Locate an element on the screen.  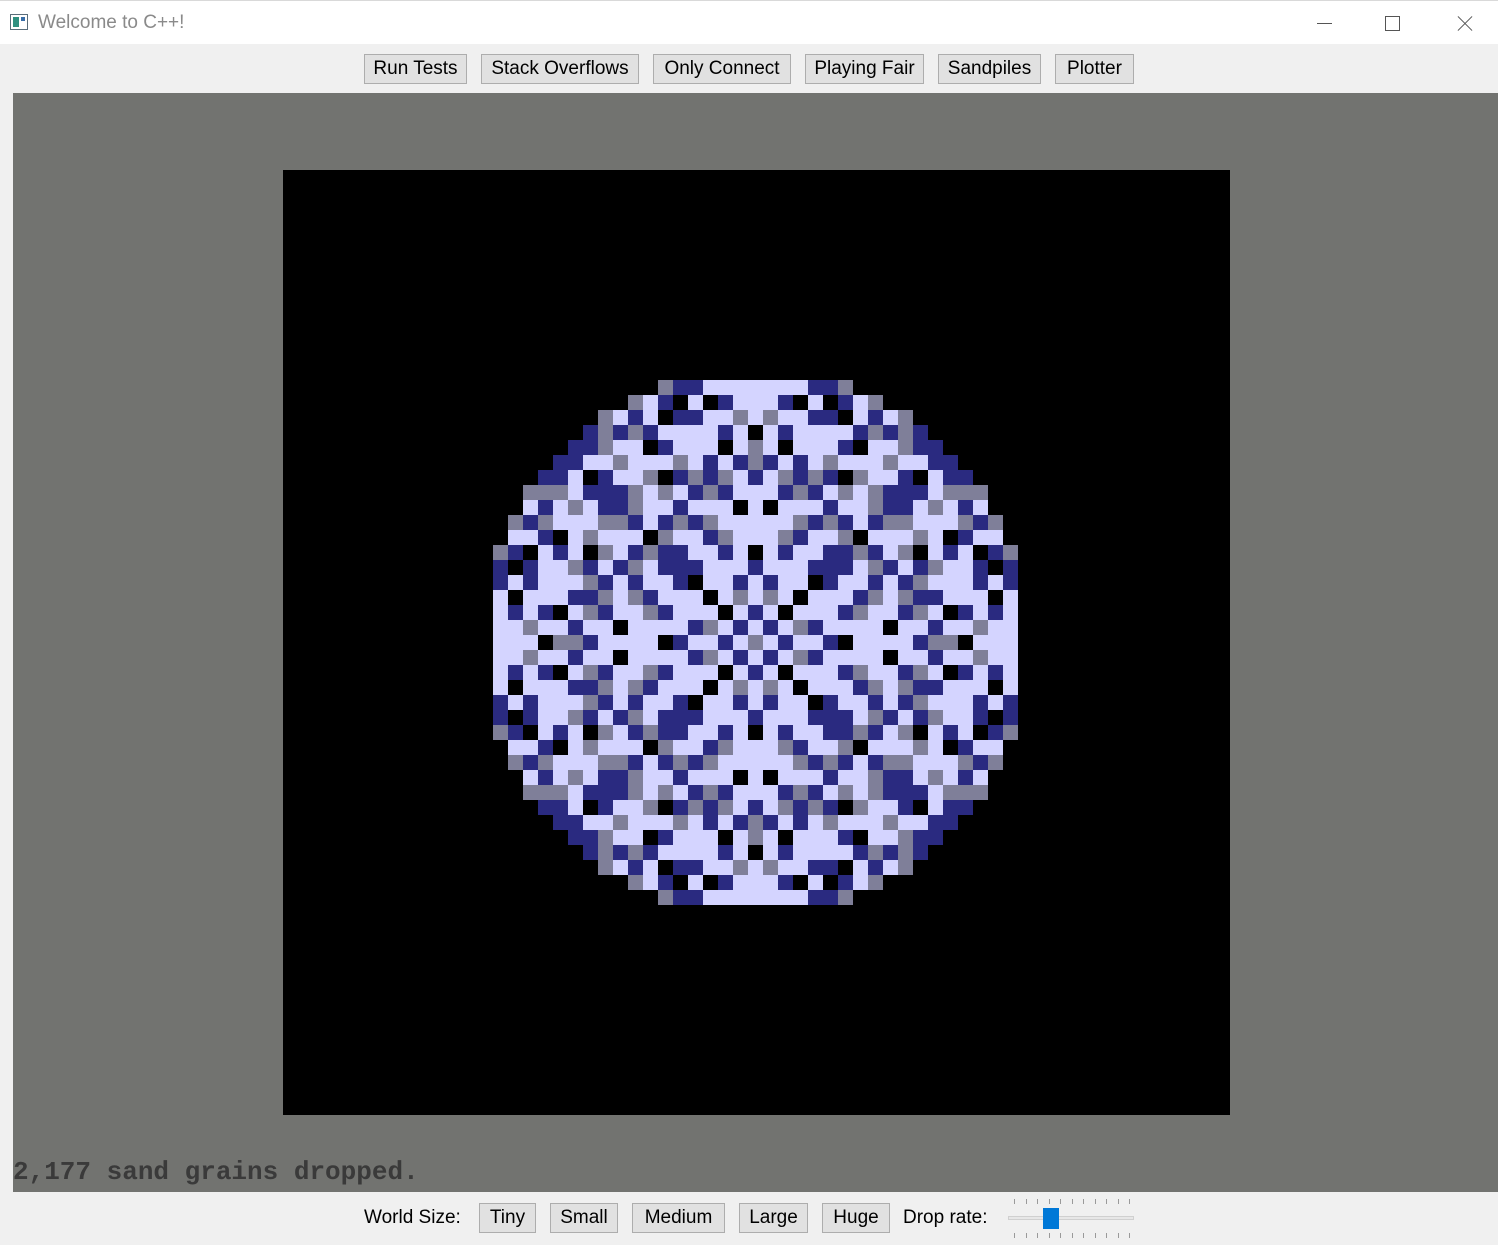
size-large-button: Large is located at coordinates (773, 1218).